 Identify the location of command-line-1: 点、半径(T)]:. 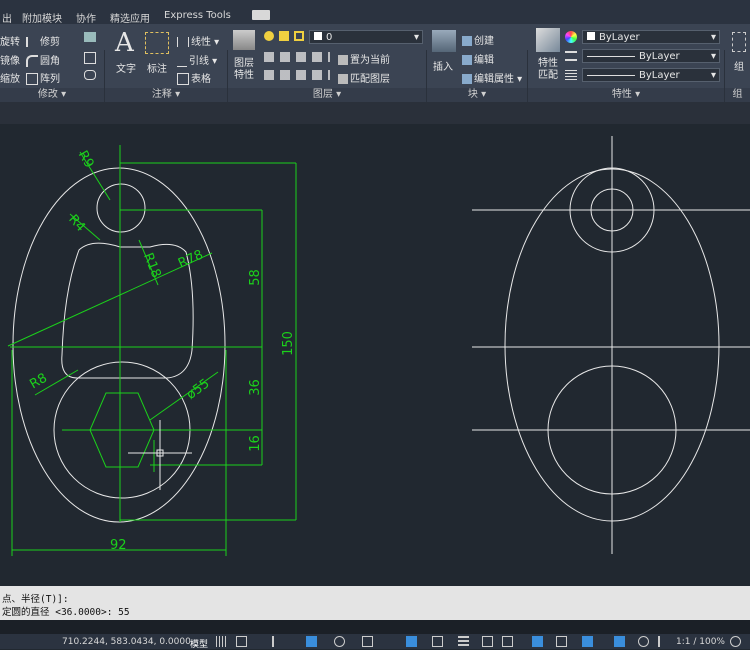
(35, 599).